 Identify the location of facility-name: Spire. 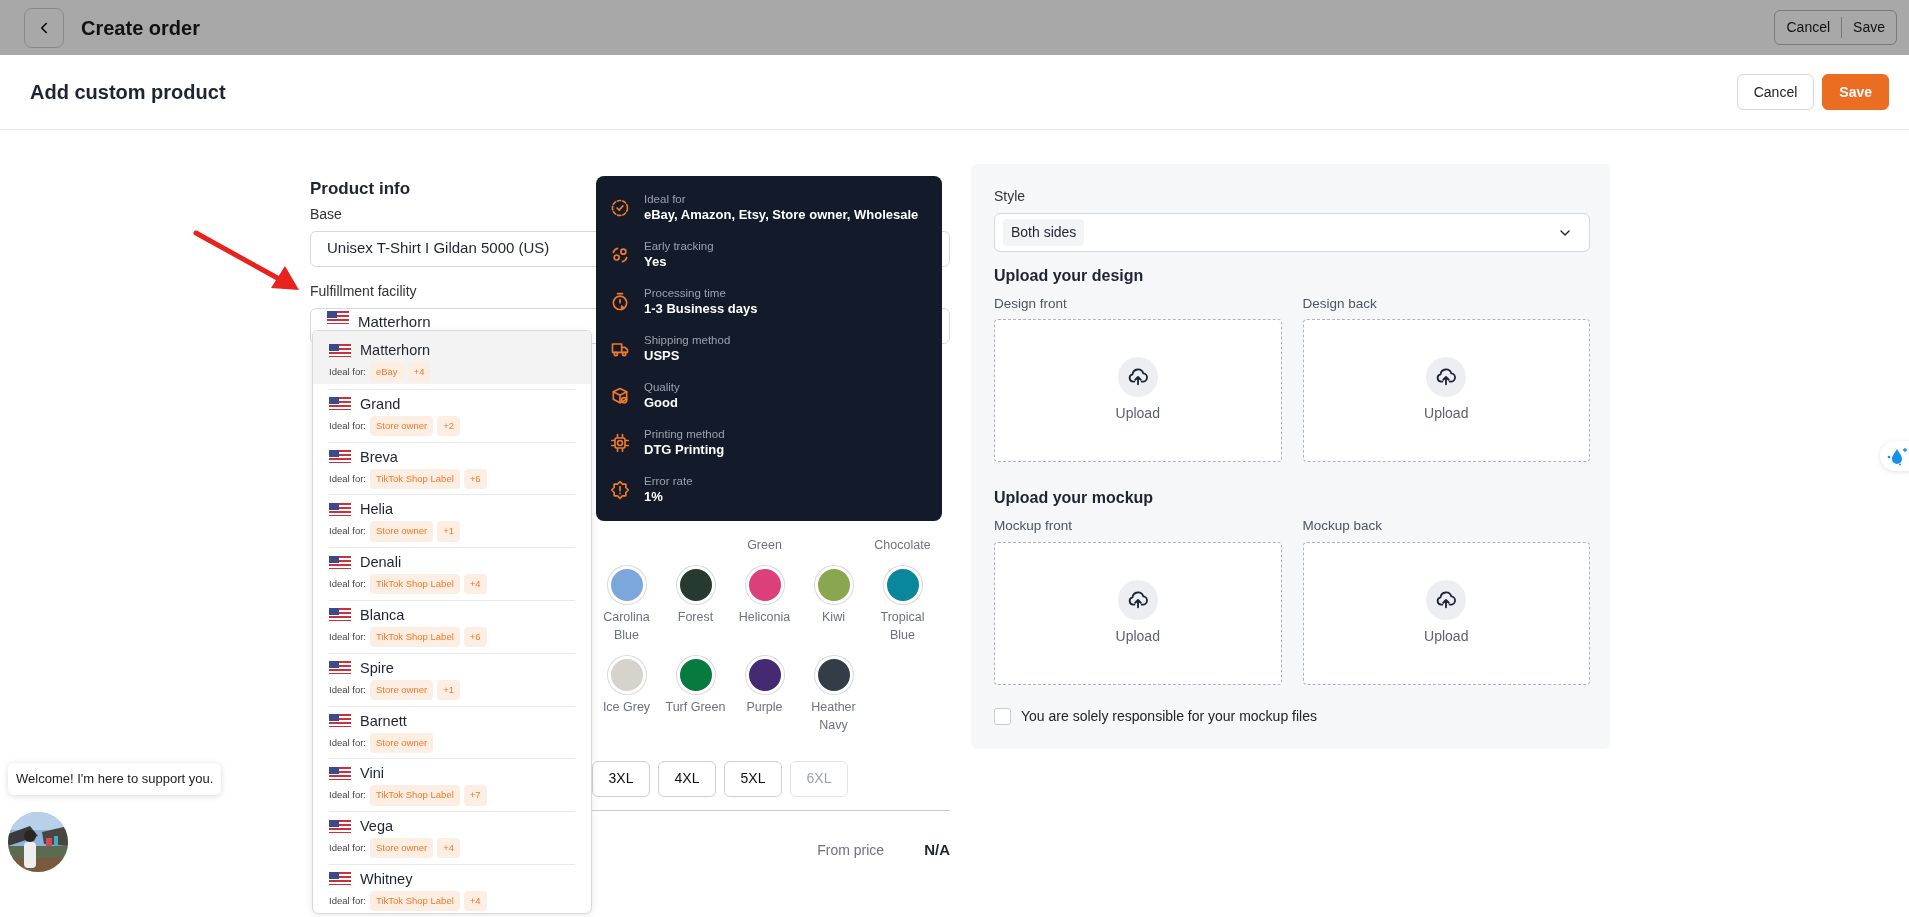
(377, 667).